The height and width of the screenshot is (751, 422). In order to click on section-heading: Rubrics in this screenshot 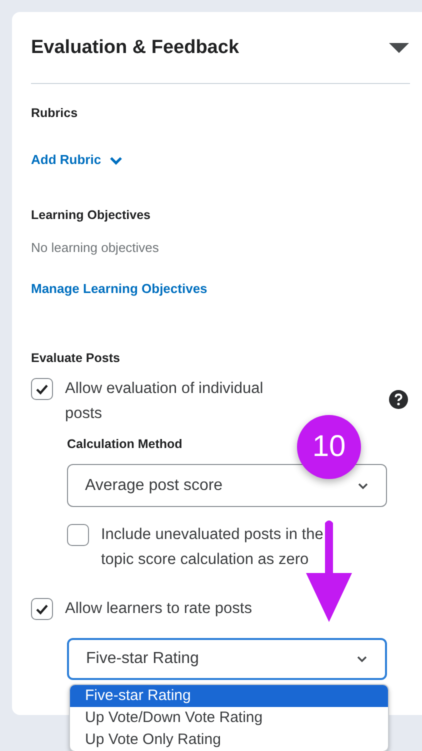, I will do `click(55, 113)`.